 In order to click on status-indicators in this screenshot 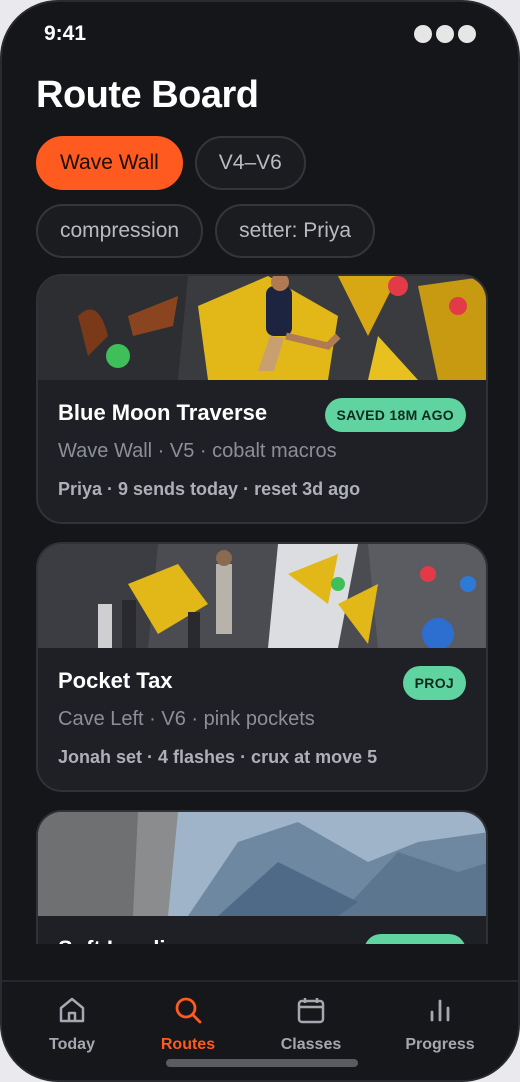, I will do `click(445, 34)`.